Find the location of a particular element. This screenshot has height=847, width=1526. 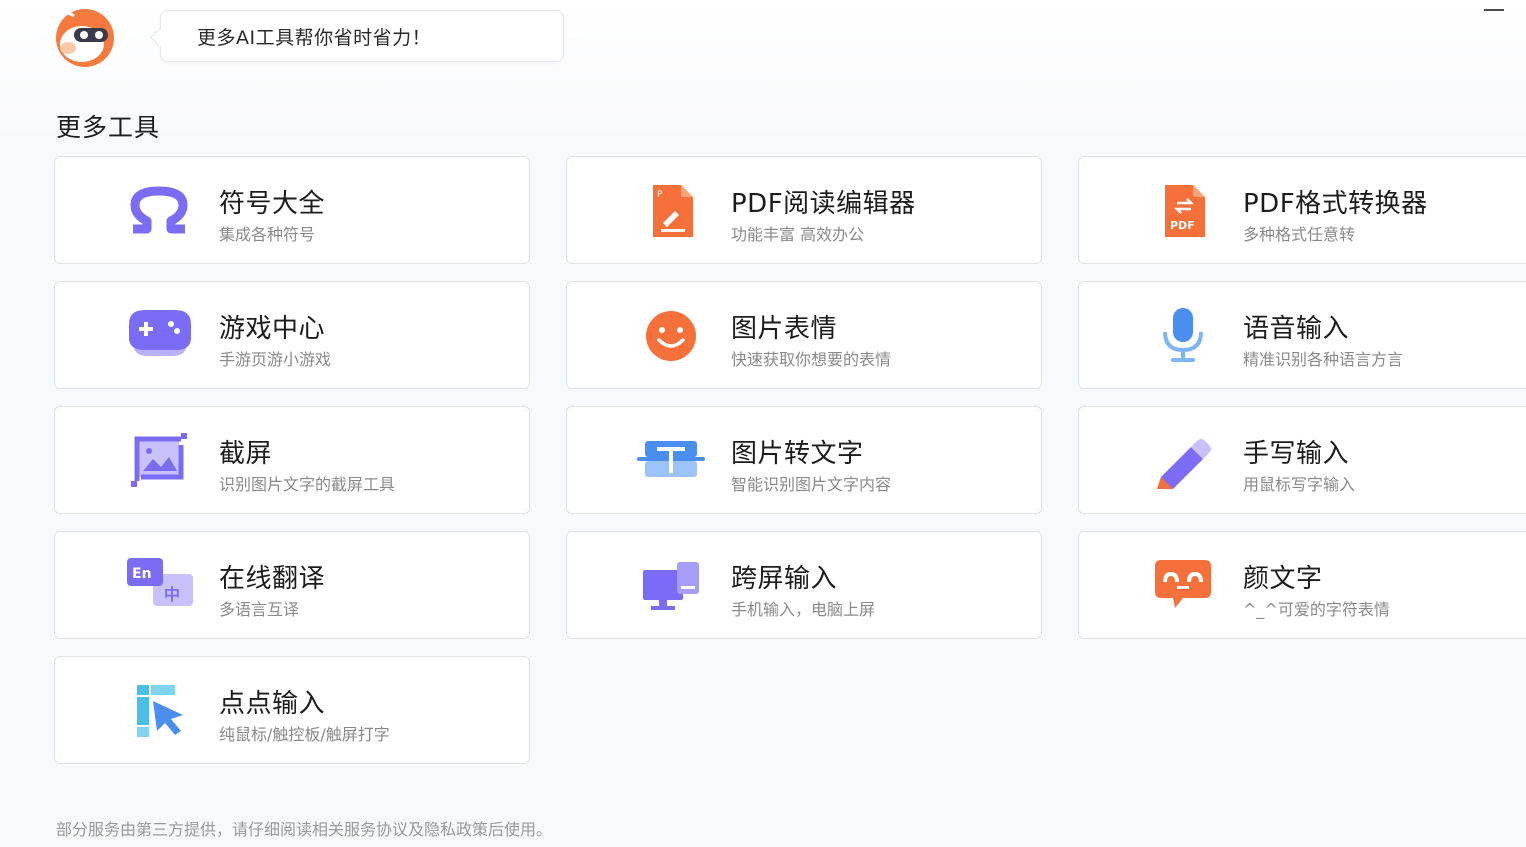

tool-title: 点点输入 is located at coordinates (272, 704).